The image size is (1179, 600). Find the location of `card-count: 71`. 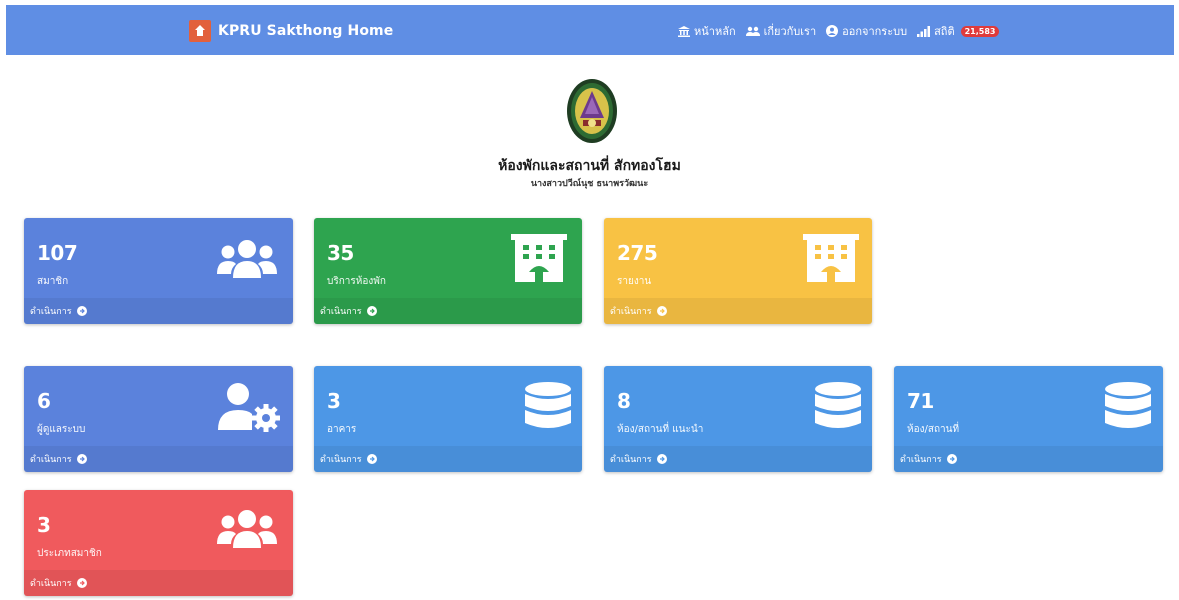

card-count: 71 is located at coordinates (920, 401).